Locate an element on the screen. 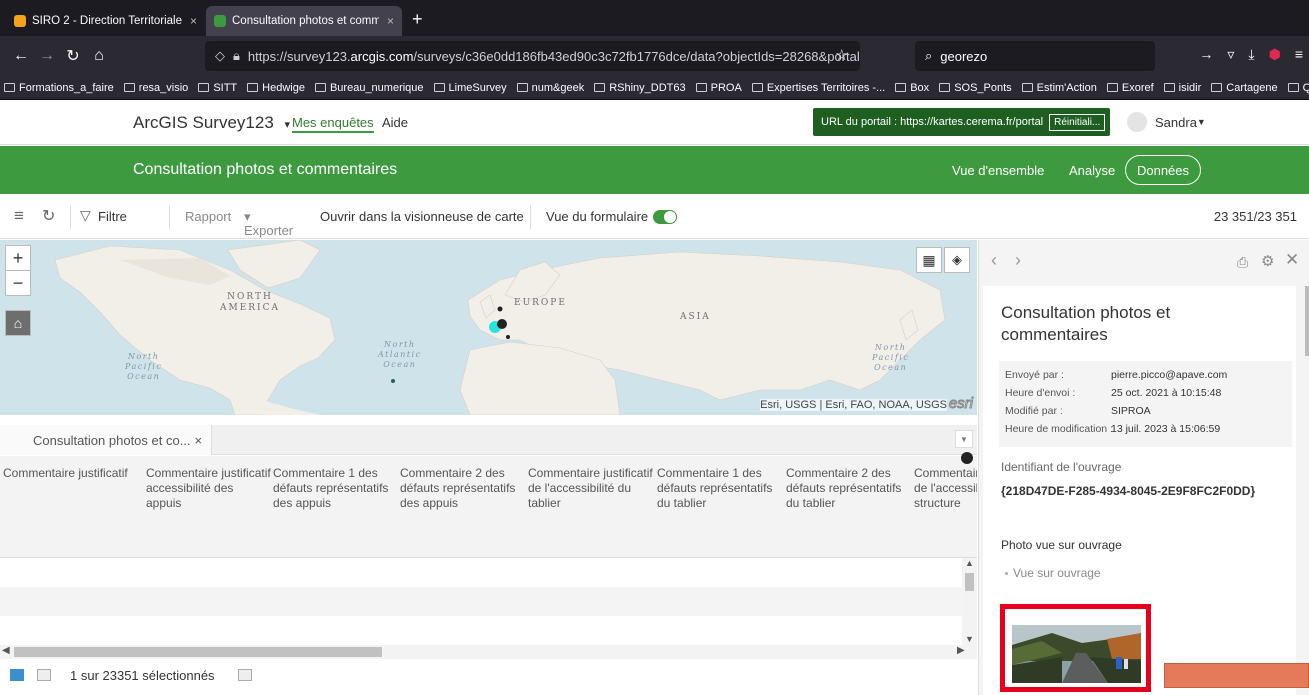  previous-record-icon: ‹ is located at coordinates (994, 260).